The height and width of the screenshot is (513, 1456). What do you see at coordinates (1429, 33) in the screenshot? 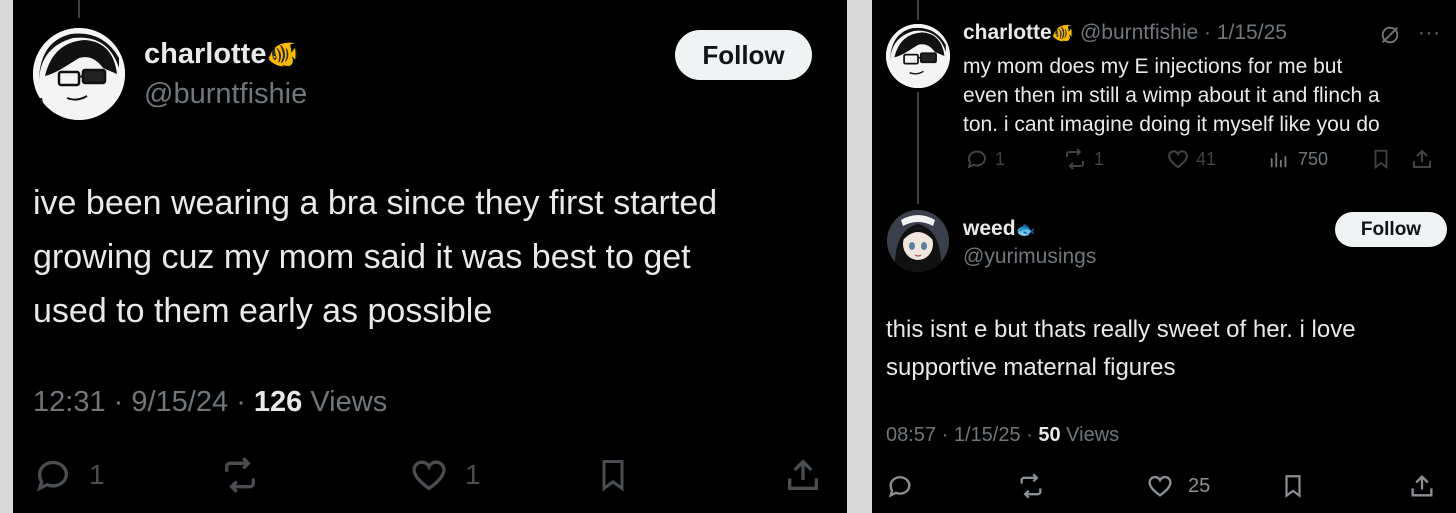
I see `more-options-icon: ···` at bounding box center [1429, 33].